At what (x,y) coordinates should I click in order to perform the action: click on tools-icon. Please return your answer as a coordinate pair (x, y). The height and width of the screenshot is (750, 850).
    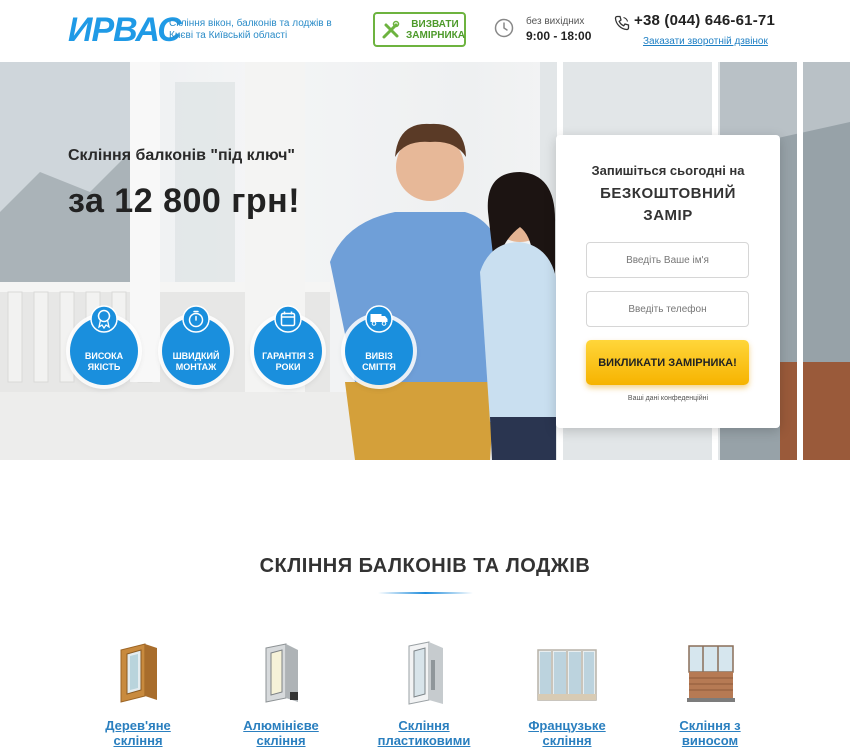
    Looking at the image, I should click on (391, 29).